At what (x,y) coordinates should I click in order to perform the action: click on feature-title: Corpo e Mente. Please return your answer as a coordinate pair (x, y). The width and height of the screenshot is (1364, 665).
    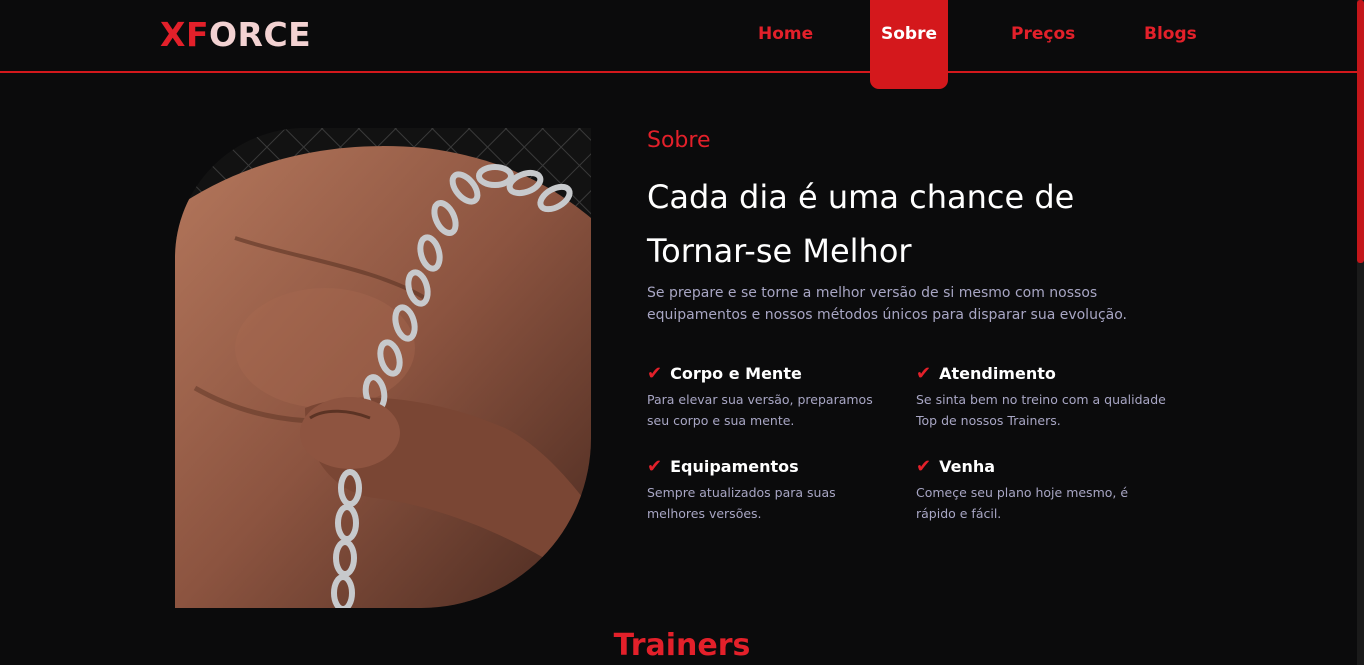
    Looking at the image, I should click on (736, 373).